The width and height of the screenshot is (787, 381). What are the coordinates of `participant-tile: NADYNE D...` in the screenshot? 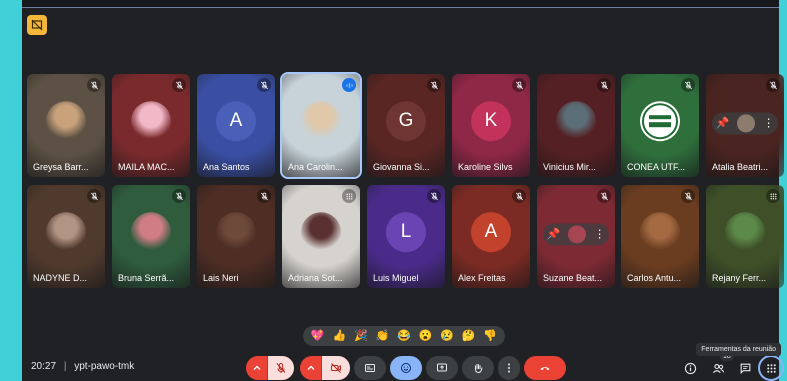 It's located at (66, 236).